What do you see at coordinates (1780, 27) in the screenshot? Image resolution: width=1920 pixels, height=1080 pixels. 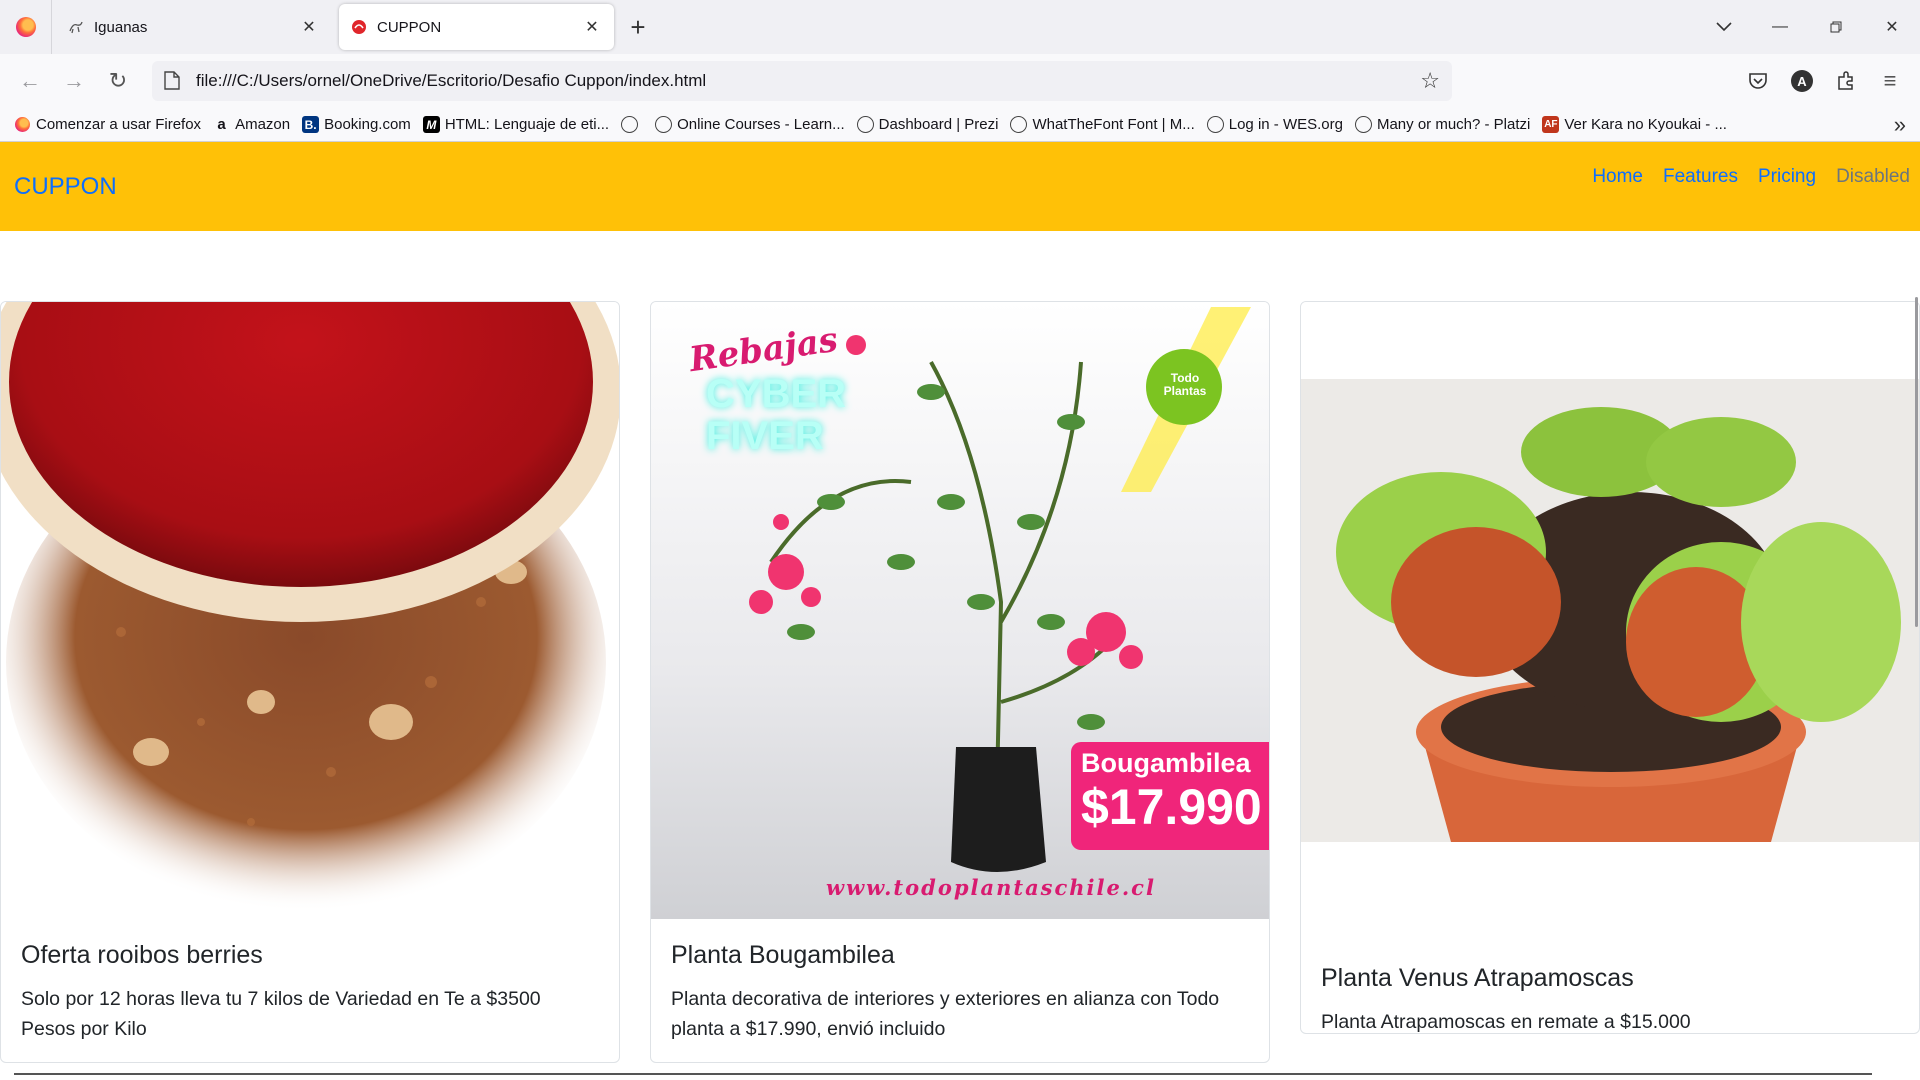 I see `minimize-icon: —` at bounding box center [1780, 27].